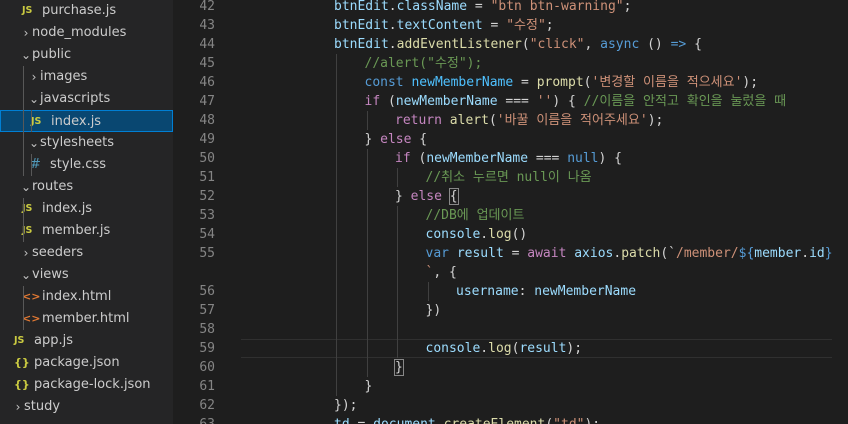 This screenshot has width=848, height=424. What do you see at coordinates (469, 120) in the screenshot?
I see `code-token: alert` at bounding box center [469, 120].